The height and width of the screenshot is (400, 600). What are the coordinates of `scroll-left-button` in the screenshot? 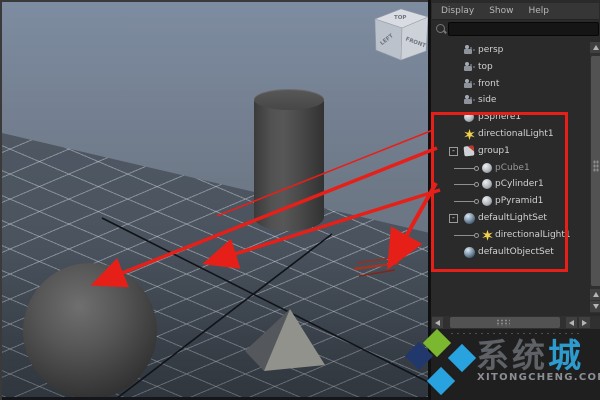 It's located at (437, 322).